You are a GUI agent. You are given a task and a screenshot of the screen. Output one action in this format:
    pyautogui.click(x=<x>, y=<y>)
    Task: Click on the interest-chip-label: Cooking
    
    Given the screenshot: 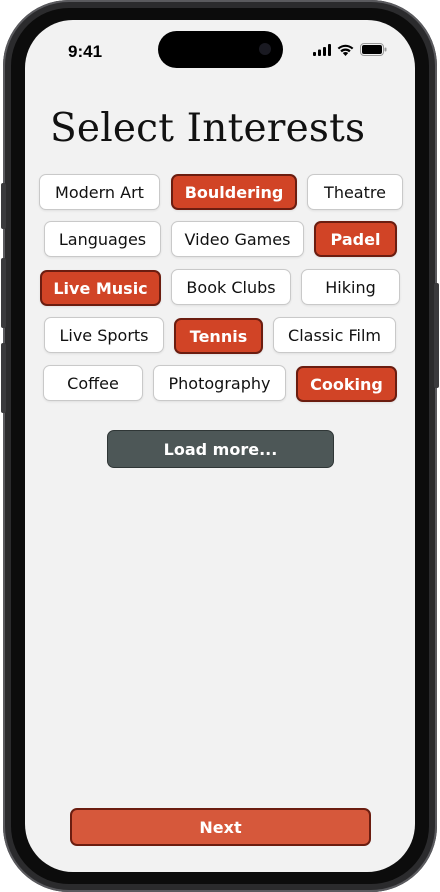 What is the action you would take?
    pyautogui.click(x=346, y=384)
    